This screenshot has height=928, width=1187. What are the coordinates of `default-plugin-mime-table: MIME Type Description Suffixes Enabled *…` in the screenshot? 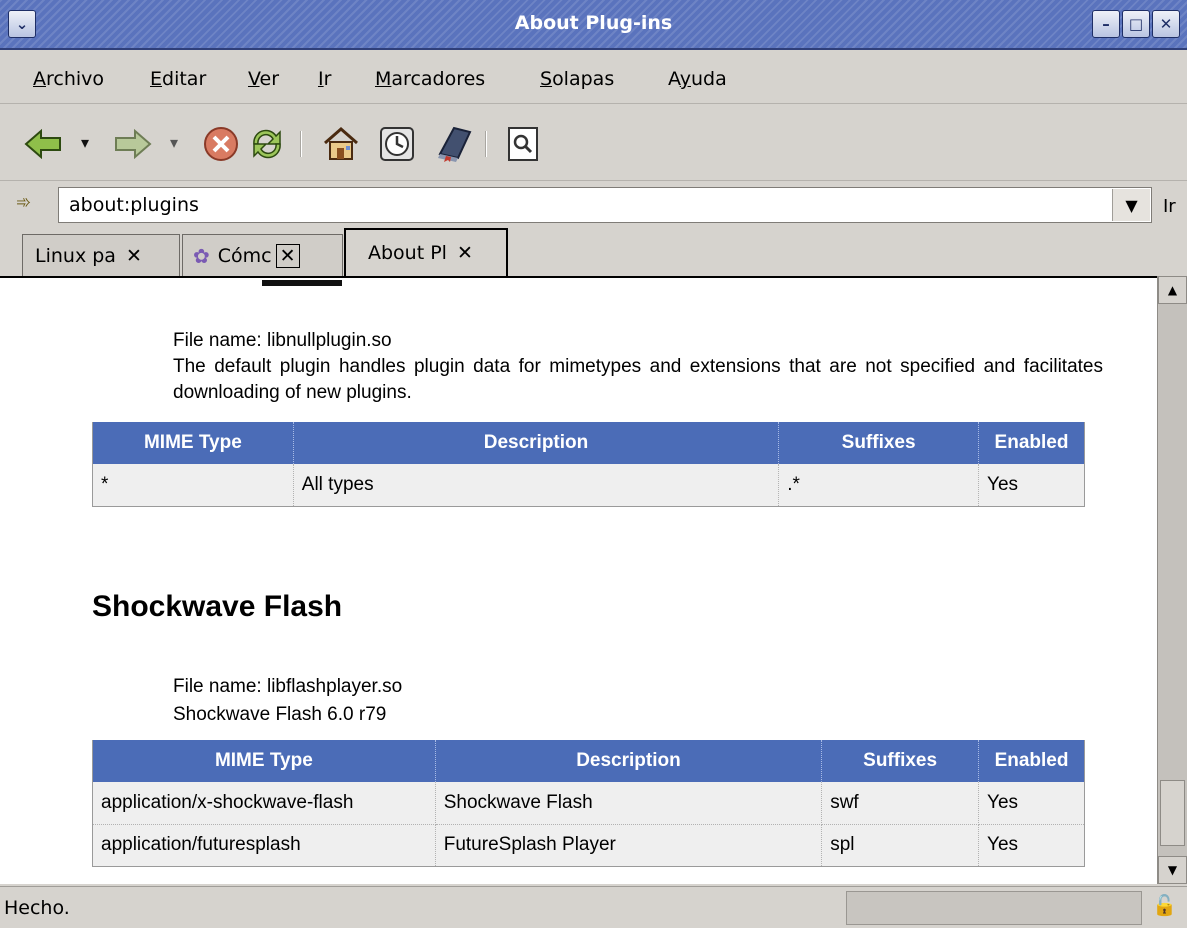 It's located at (588, 464).